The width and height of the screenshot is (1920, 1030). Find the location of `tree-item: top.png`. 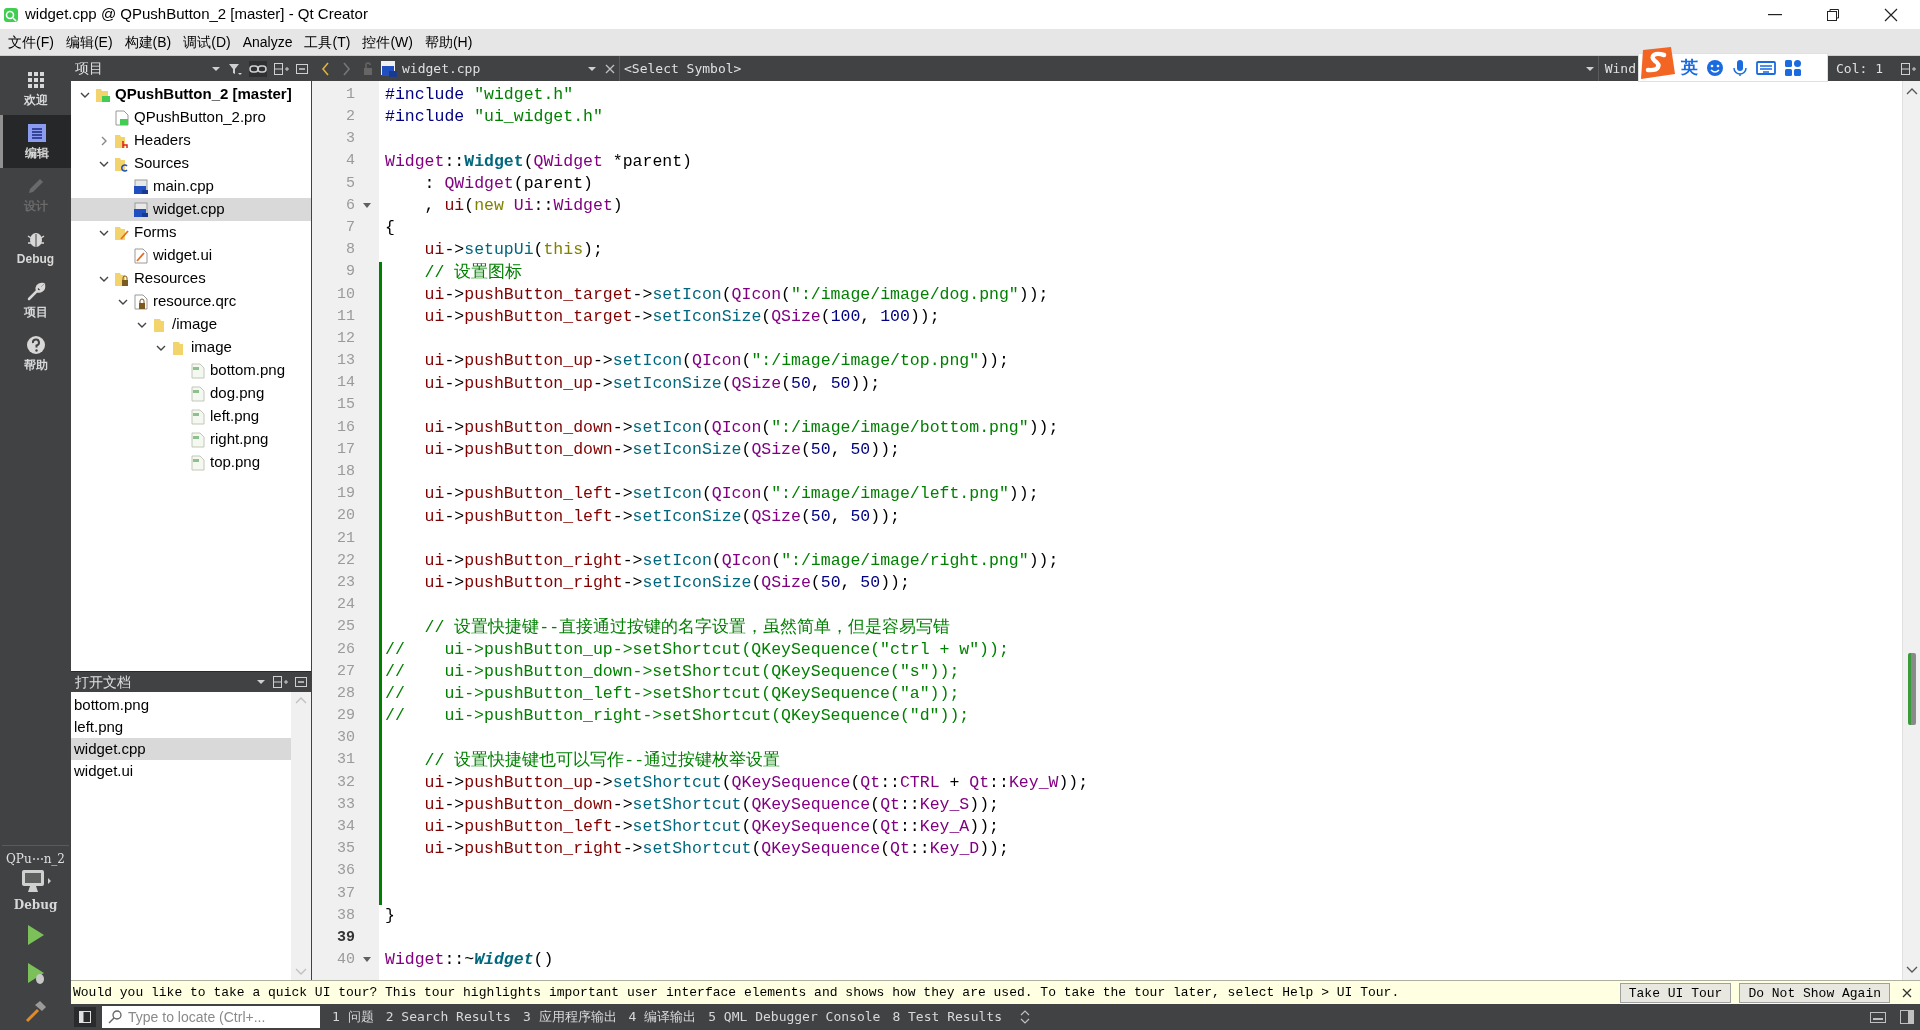

tree-item: top.png is located at coordinates (191, 462).